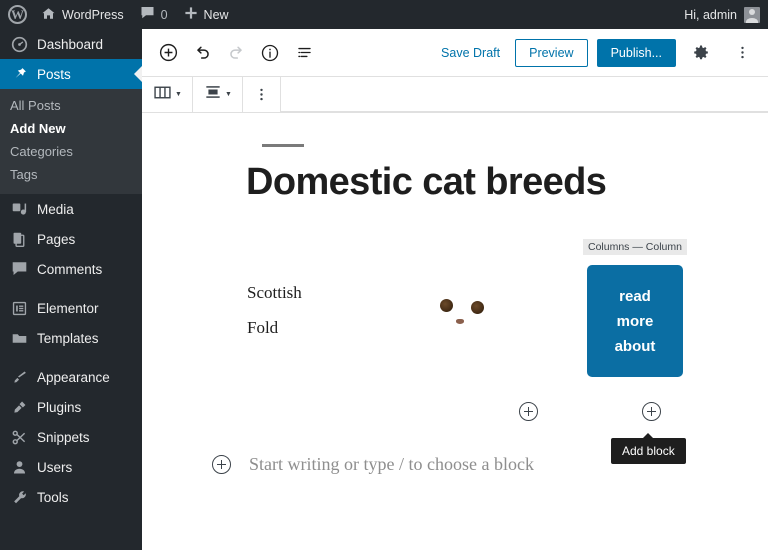  Describe the element at coordinates (19, 377) in the screenshot. I see `brush-icon` at that location.